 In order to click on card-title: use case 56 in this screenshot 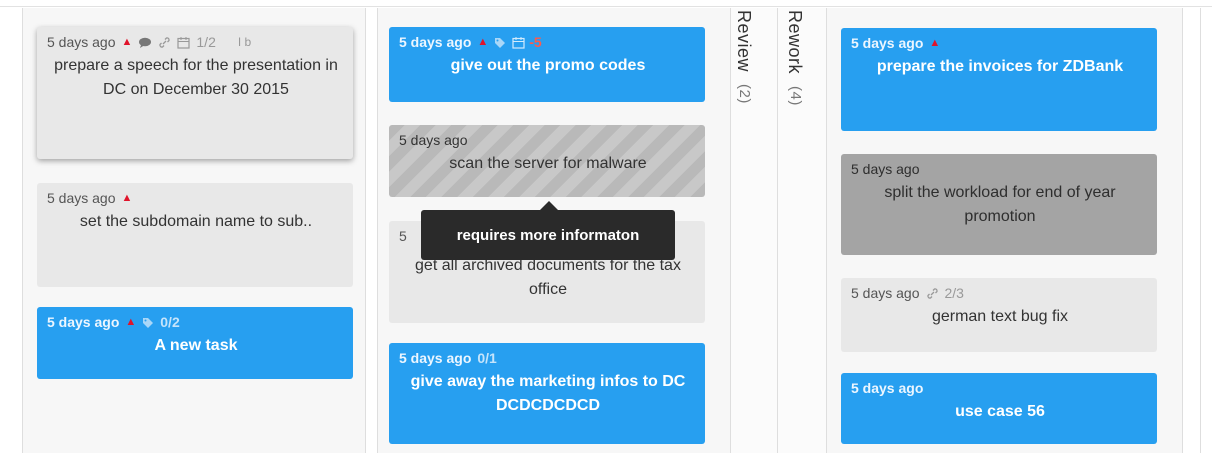, I will do `click(1000, 411)`.